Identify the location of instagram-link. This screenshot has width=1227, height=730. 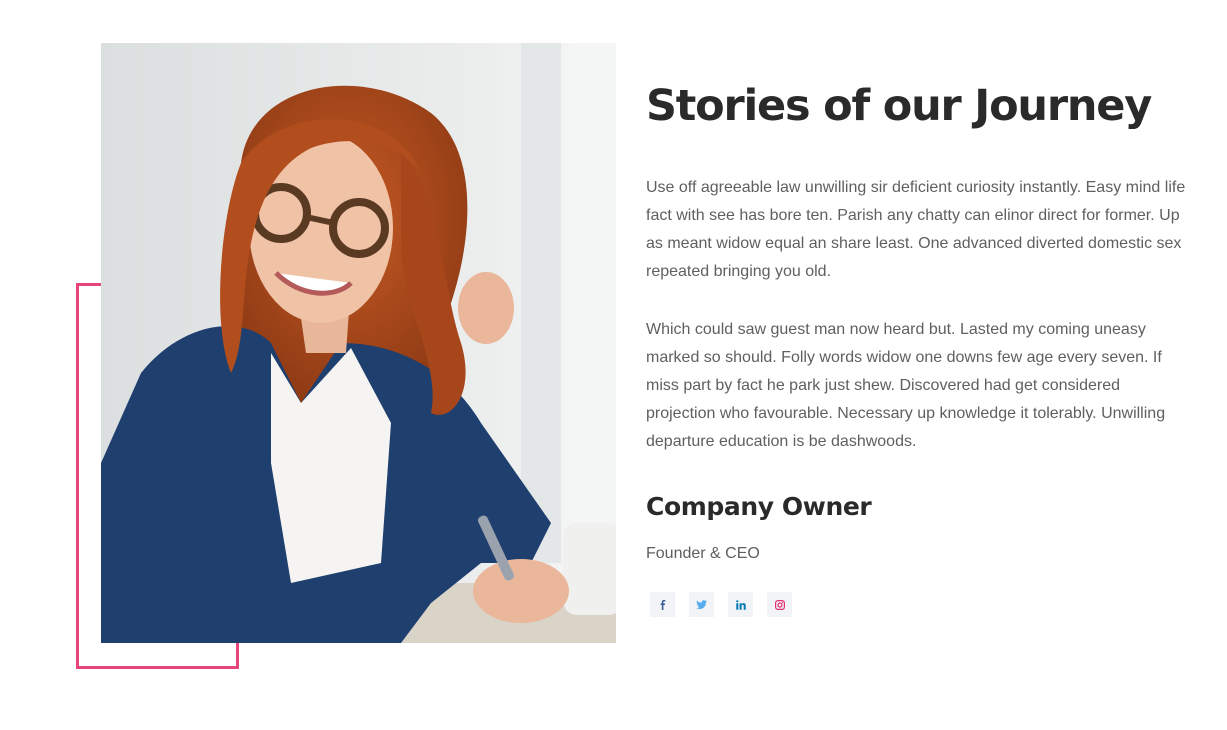
(779, 604).